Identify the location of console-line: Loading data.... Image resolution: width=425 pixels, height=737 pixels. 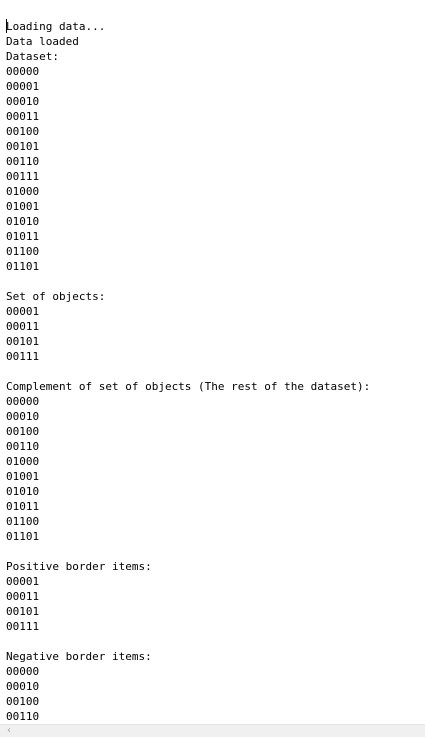
(56, 26).